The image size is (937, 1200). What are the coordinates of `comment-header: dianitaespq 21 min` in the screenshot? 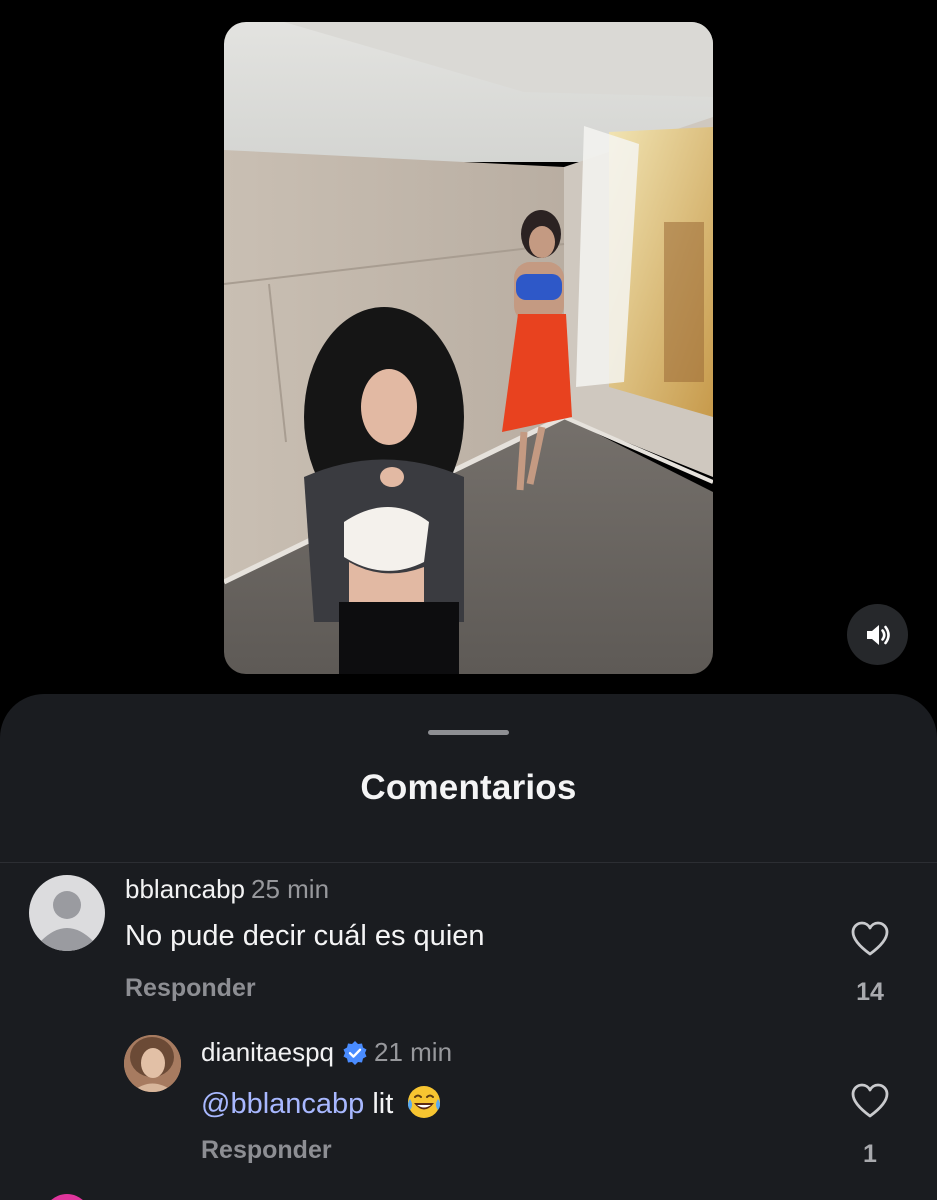 It's located at (326, 1052).